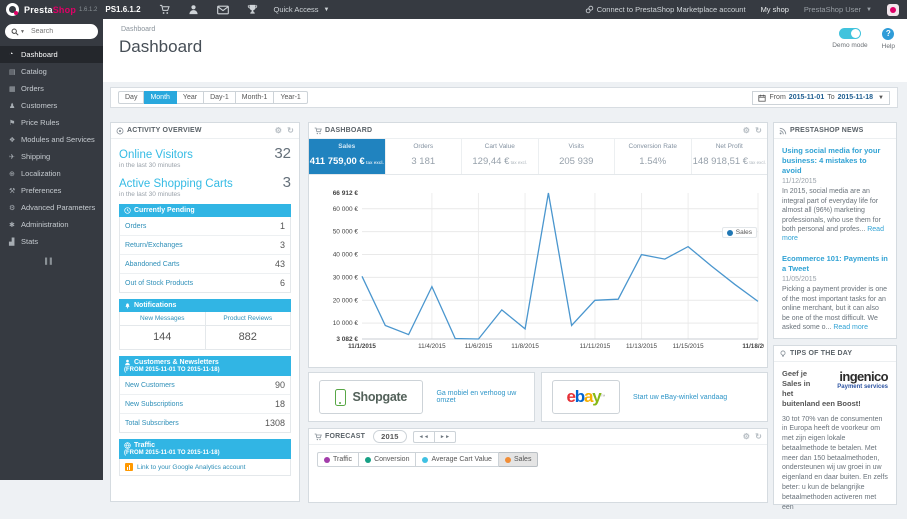 The height and width of the screenshot is (519, 907). What do you see at coordinates (190, 97) in the screenshot?
I see `range-button-year: Year` at bounding box center [190, 97].